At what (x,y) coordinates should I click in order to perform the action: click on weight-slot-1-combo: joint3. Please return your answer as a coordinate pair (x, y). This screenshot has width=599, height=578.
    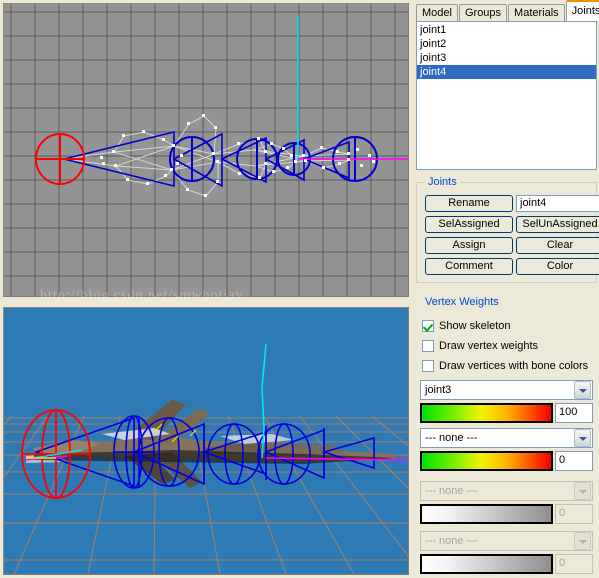
    Looking at the image, I should click on (506, 390).